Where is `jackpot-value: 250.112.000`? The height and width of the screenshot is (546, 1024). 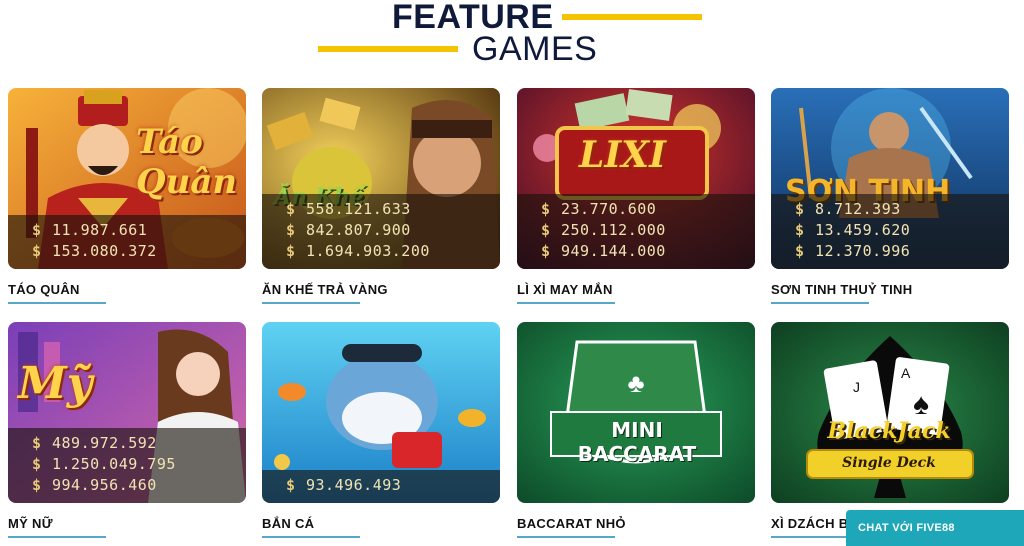
jackpot-value: 250.112.000 is located at coordinates (613, 229).